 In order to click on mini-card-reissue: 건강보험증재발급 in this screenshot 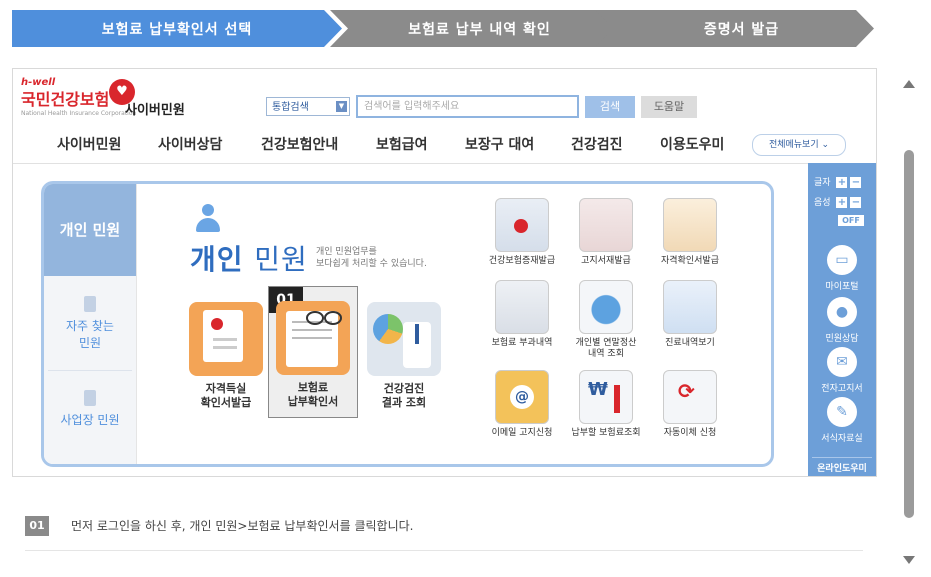, I will do `click(522, 232)`.